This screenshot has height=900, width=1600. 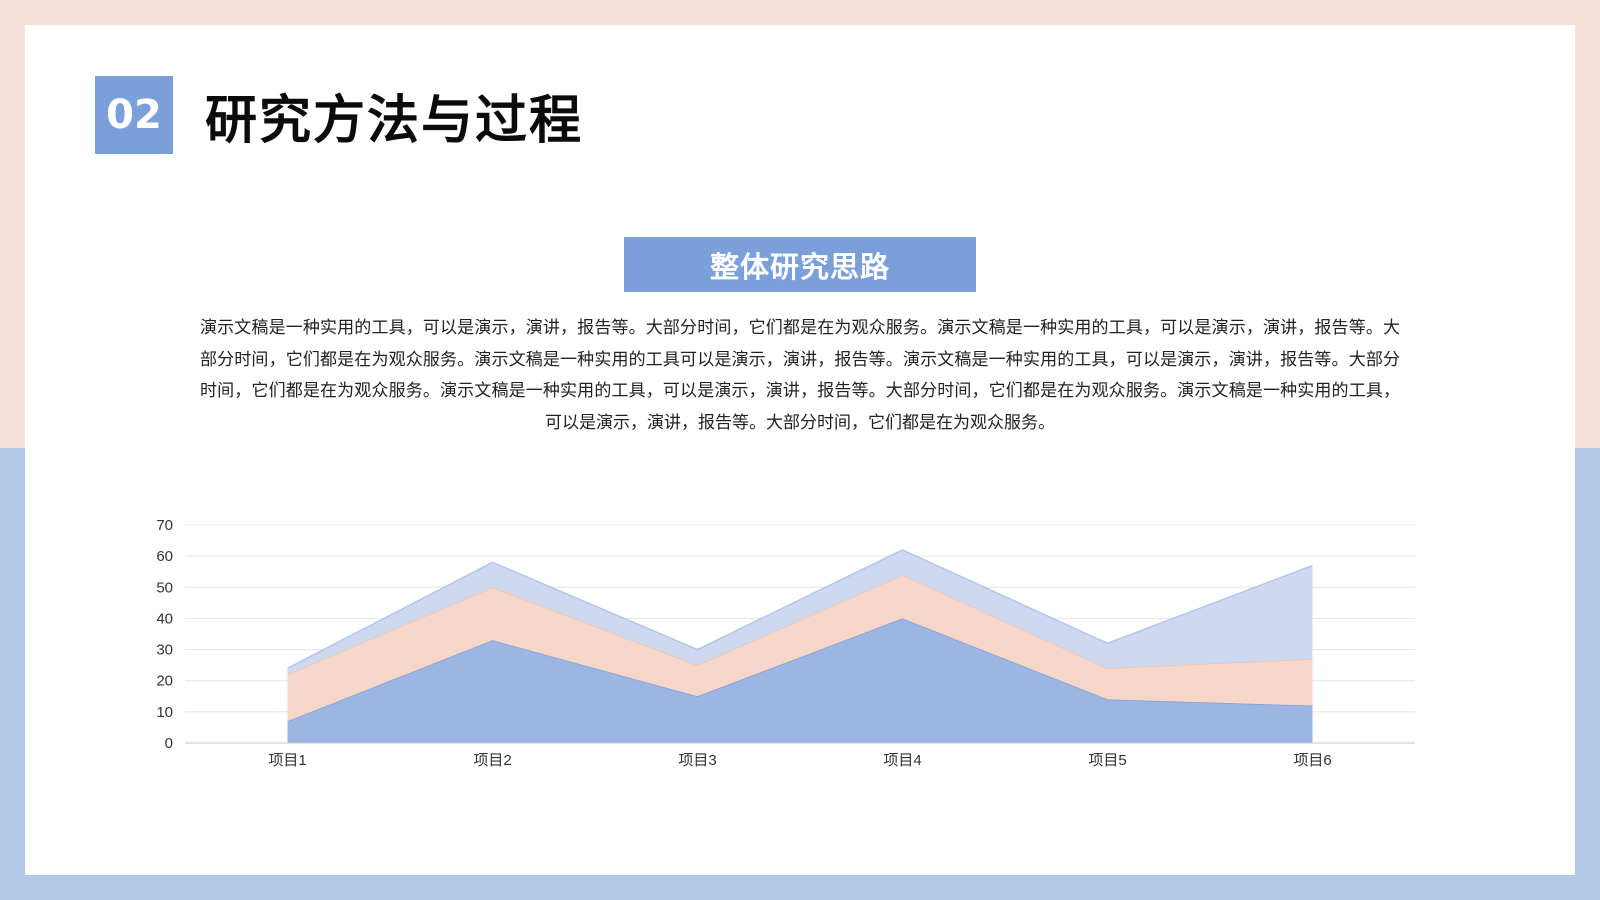 I want to click on x-tick-label: 项目3, so click(x=697, y=760).